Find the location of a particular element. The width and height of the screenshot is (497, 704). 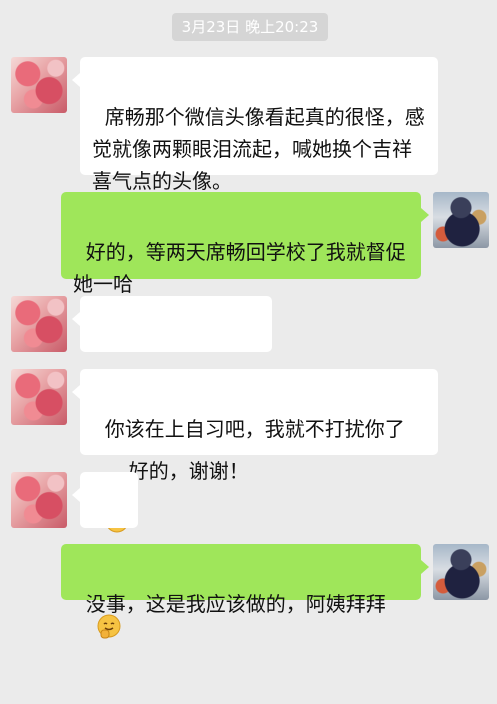

message-bubble-incoming: 好的，谢谢！ is located at coordinates (172, 389).